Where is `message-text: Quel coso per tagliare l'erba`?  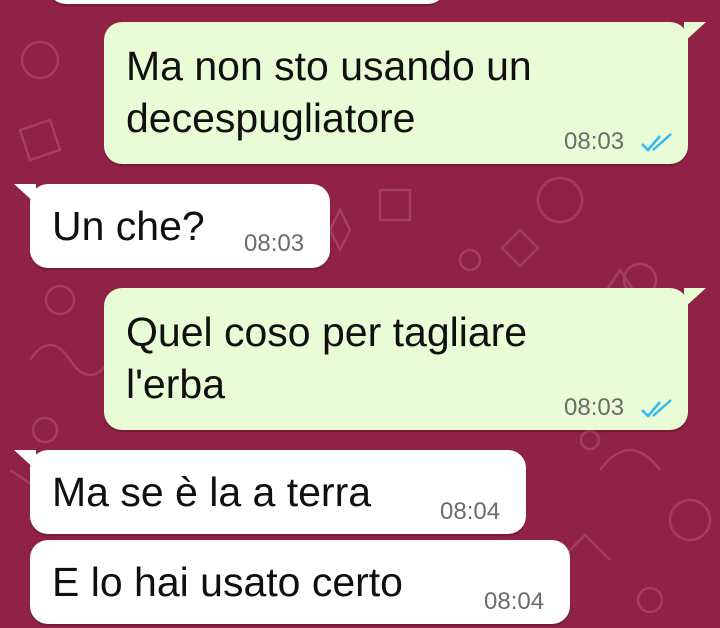 message-text: Quel coso per tagliare l'erba is located at coordinates (327, 358).